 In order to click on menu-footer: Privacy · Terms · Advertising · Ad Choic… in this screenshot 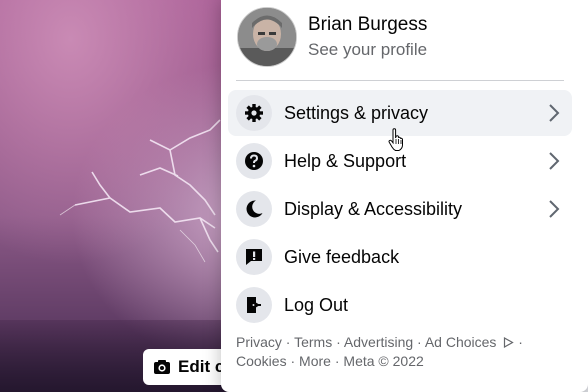, I will do `click(406, 352)`.